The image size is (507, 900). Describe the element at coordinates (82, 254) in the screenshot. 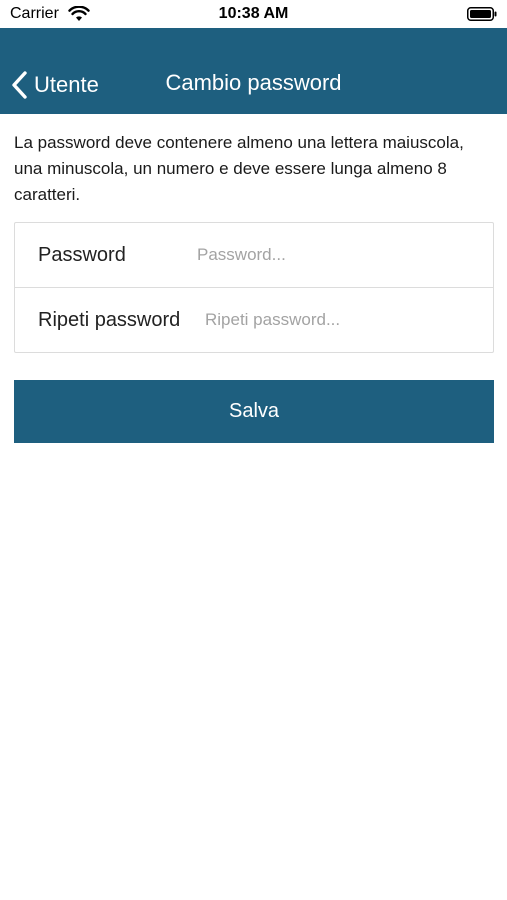

I see `password-label: Password` at that location.